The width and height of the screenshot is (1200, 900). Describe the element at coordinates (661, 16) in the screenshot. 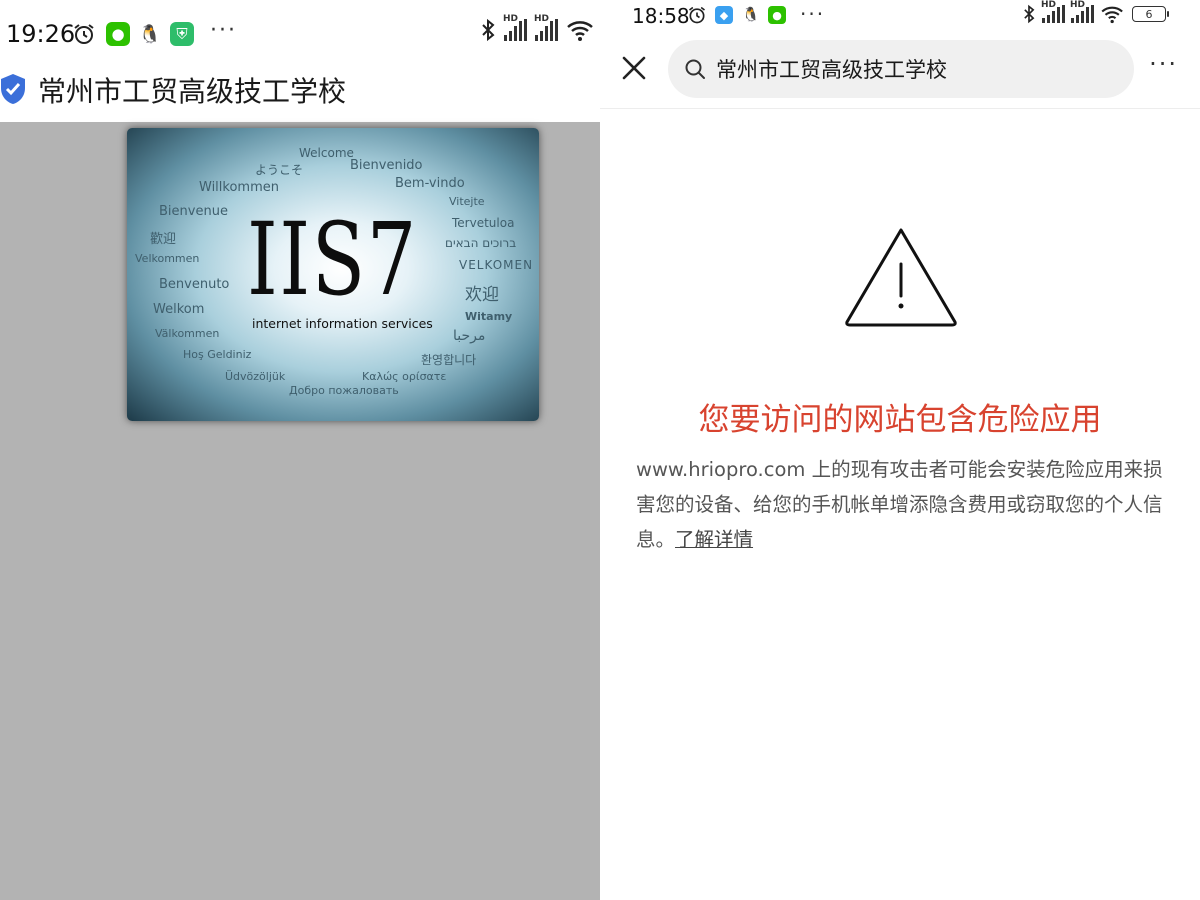

I see `status-time: 18:58` at that location.